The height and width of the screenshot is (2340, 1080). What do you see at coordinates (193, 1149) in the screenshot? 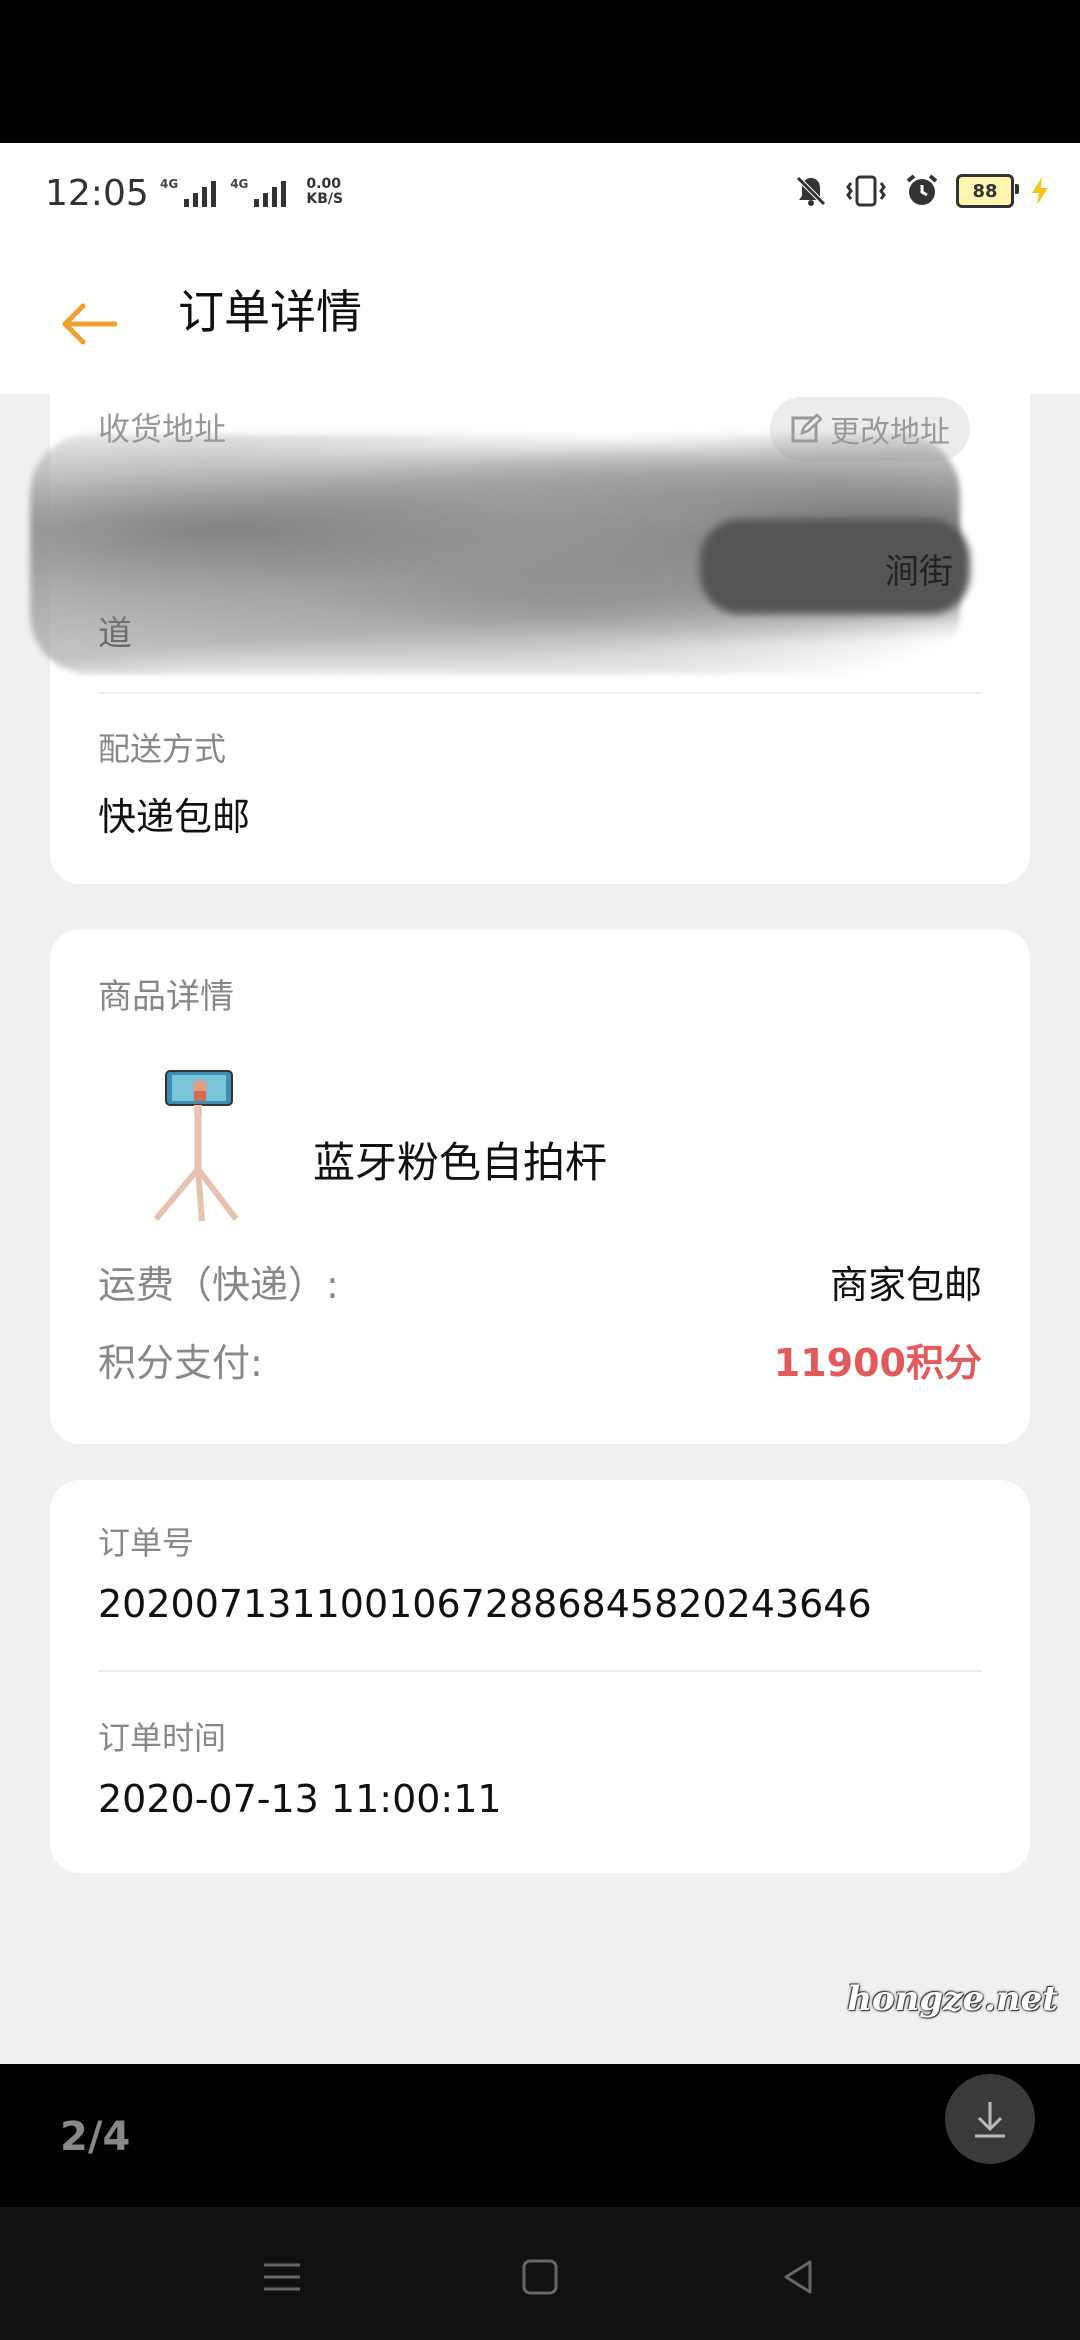
I see `product-image` at bounding box center [193, 1149].